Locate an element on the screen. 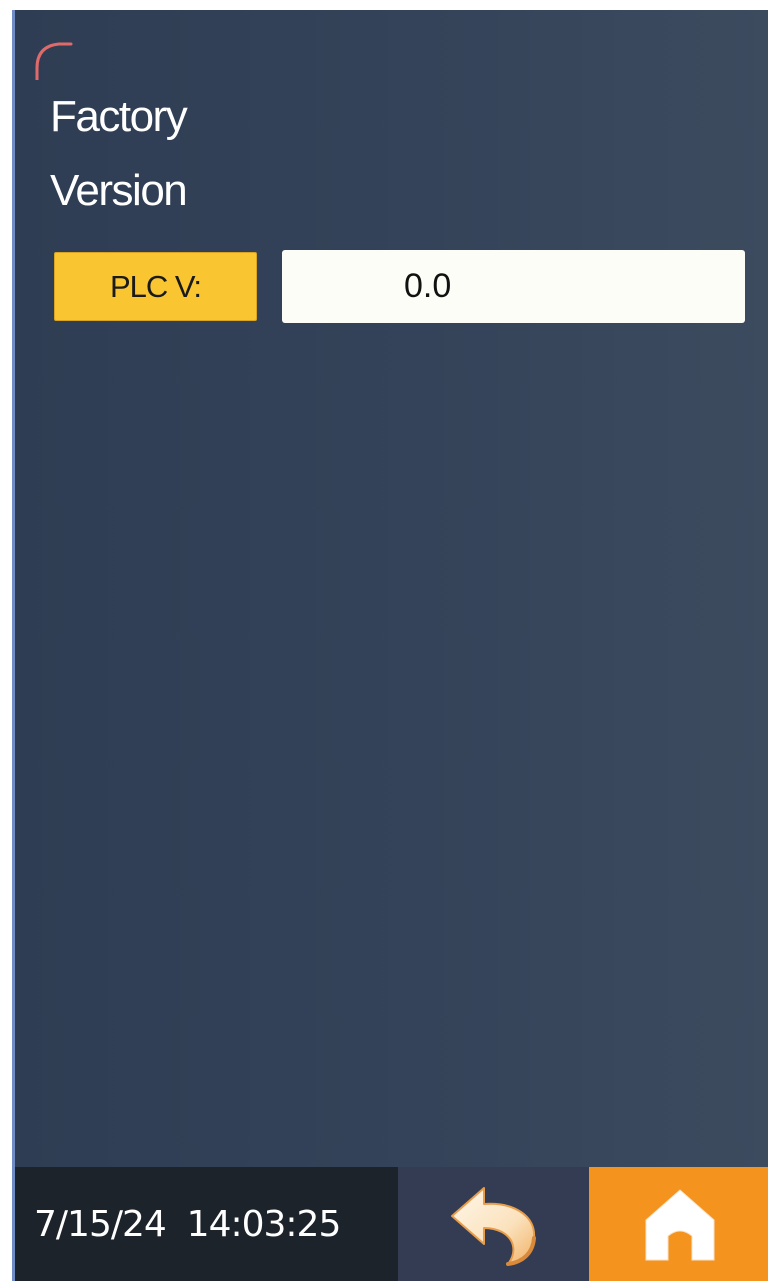  home-icon is located at coordinates (680, 1225).